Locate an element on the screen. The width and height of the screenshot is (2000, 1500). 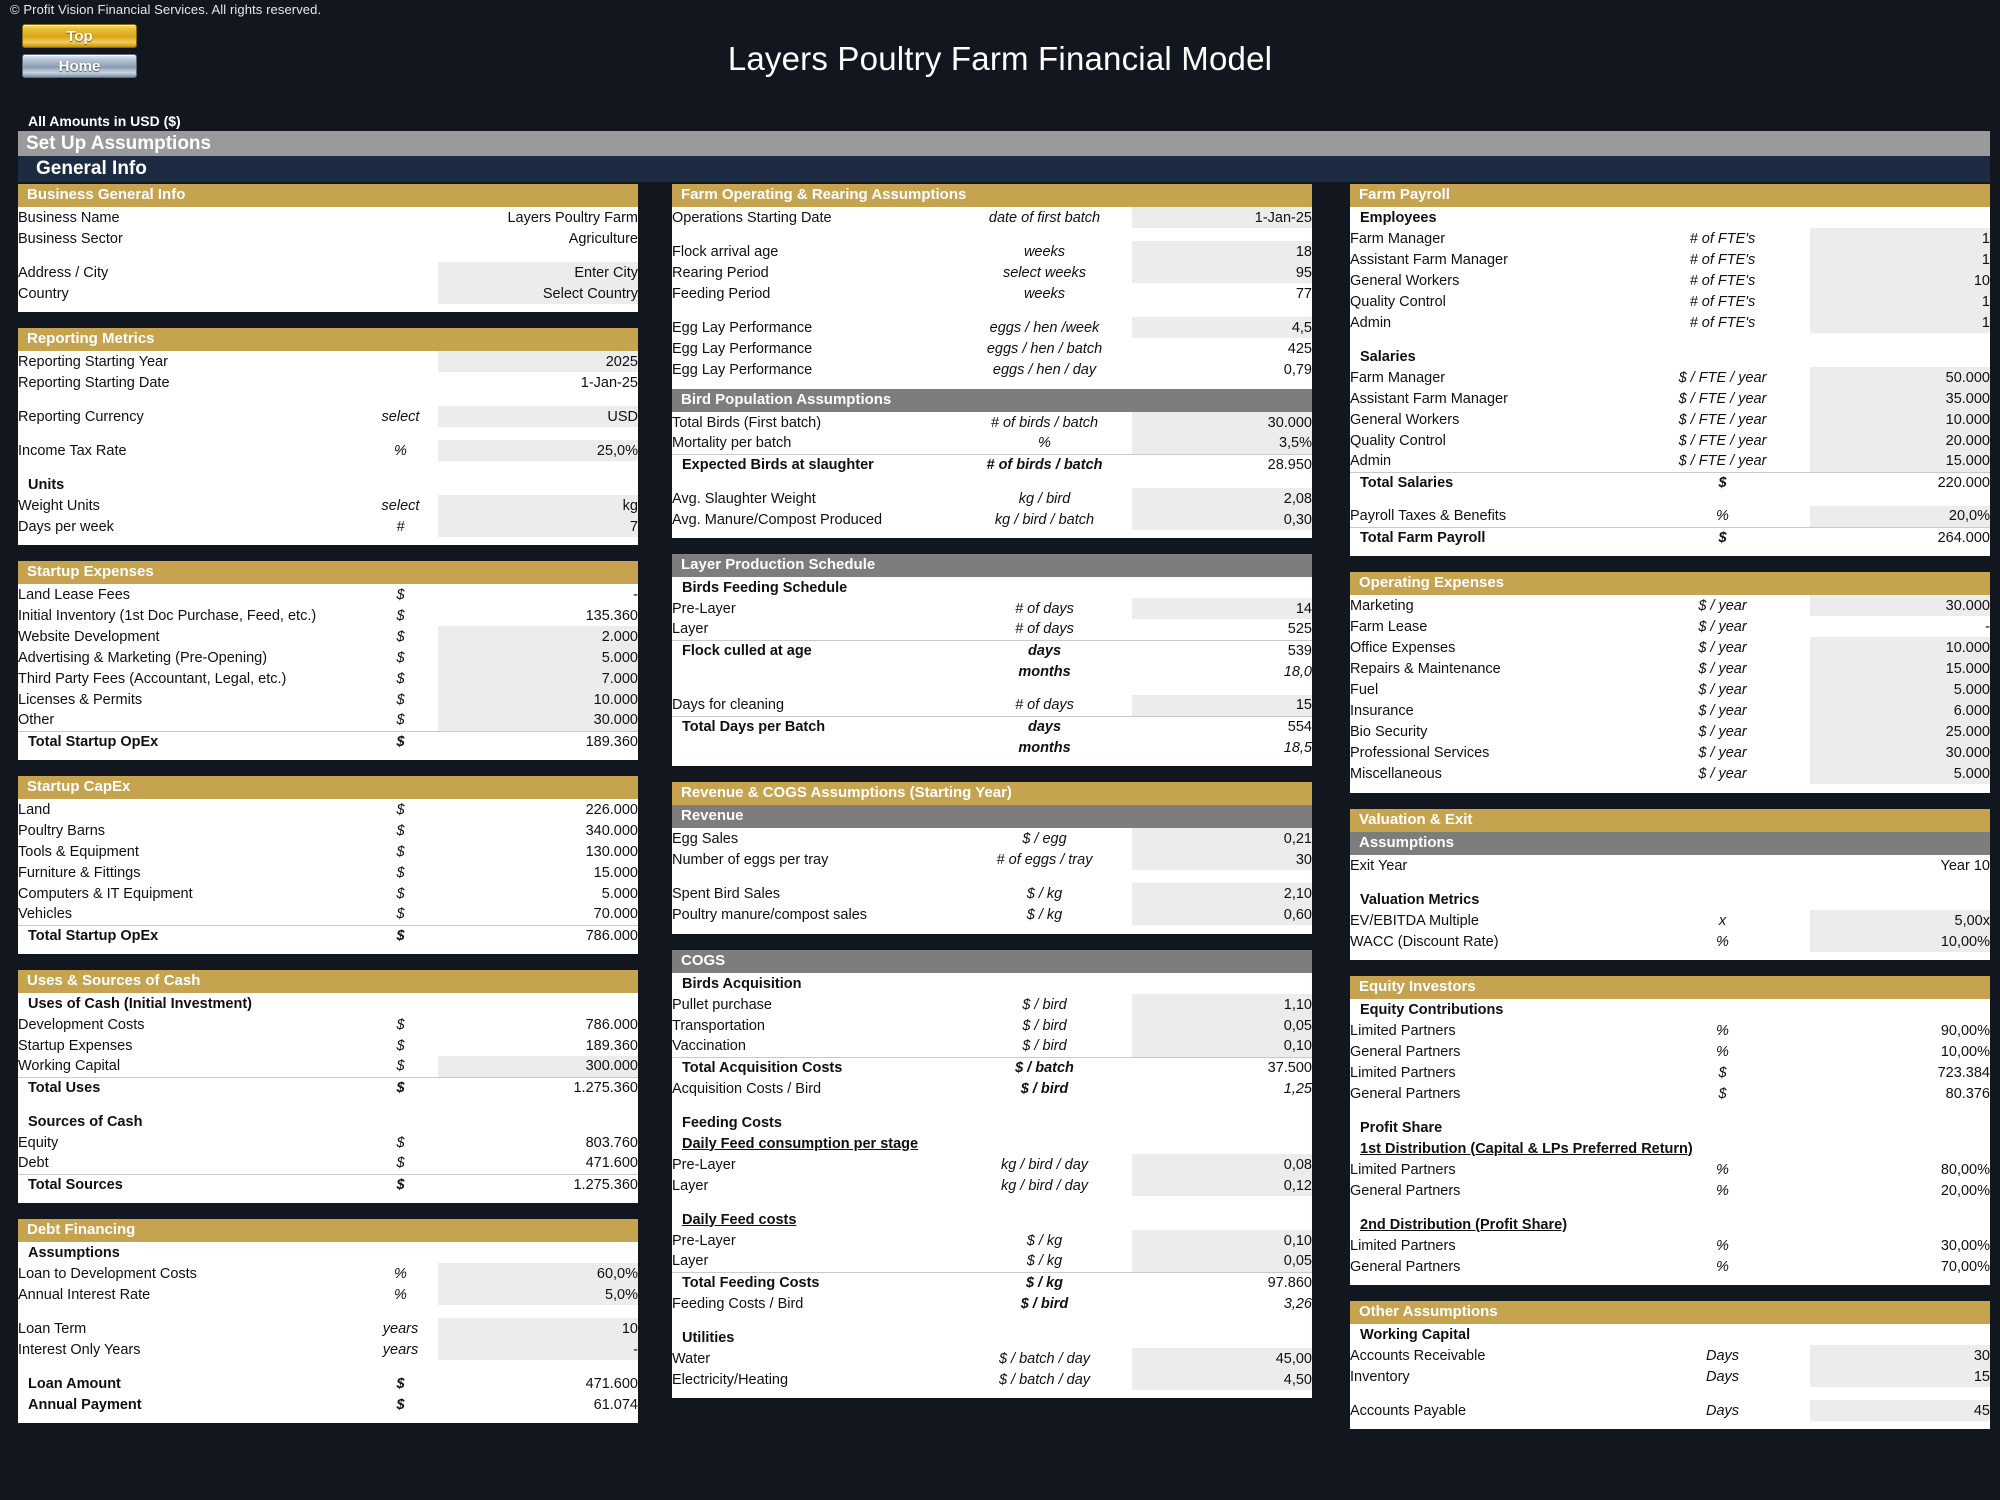
row-unit: $ is located at coordinates (400, 914).